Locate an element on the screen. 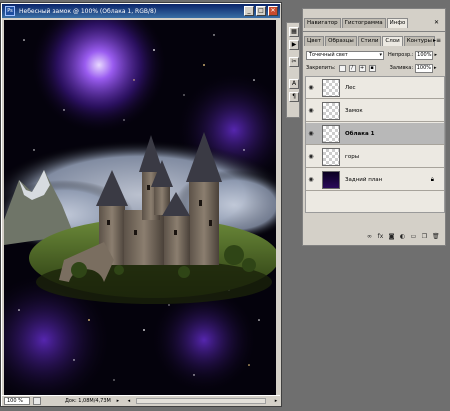 This screenshot has width=450, height=411. zoom-field: 100 % is located at coordinates (17, 400).